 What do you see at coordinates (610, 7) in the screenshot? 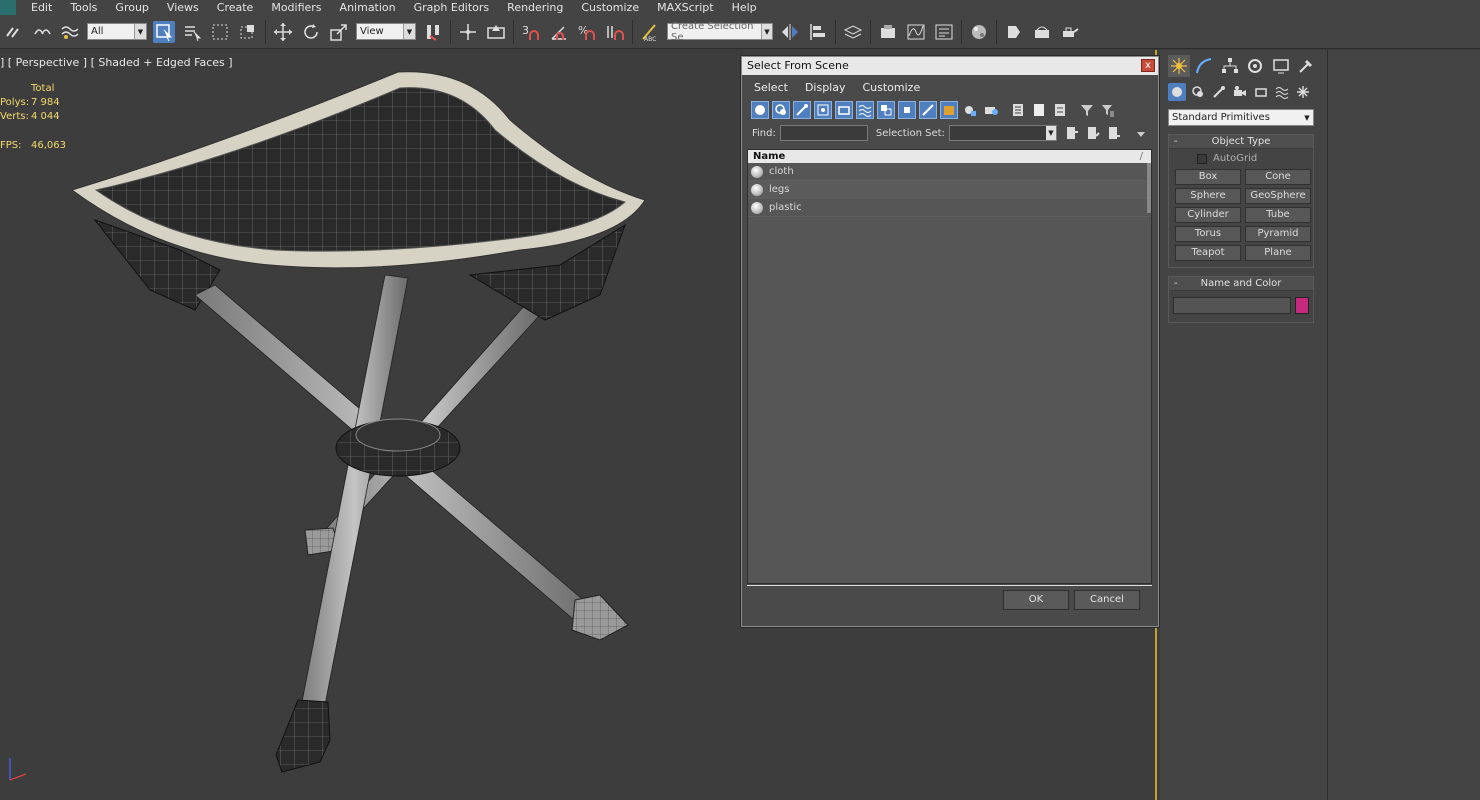
I see `menu-customize: Customize` at bounding box center [610, 7].